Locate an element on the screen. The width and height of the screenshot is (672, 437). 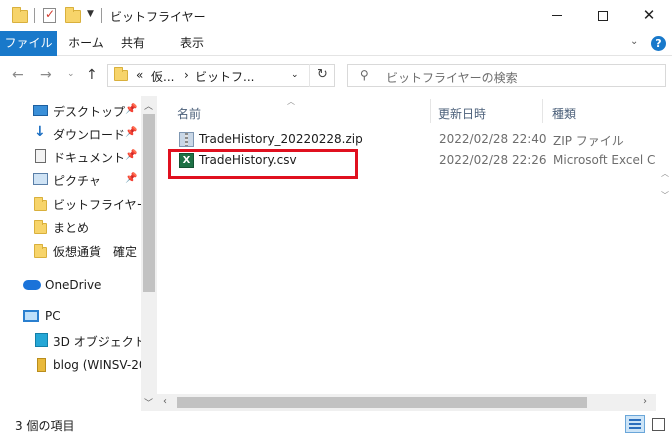
sort-chevron-icon: ︿ is located at coordinates (291, 101).